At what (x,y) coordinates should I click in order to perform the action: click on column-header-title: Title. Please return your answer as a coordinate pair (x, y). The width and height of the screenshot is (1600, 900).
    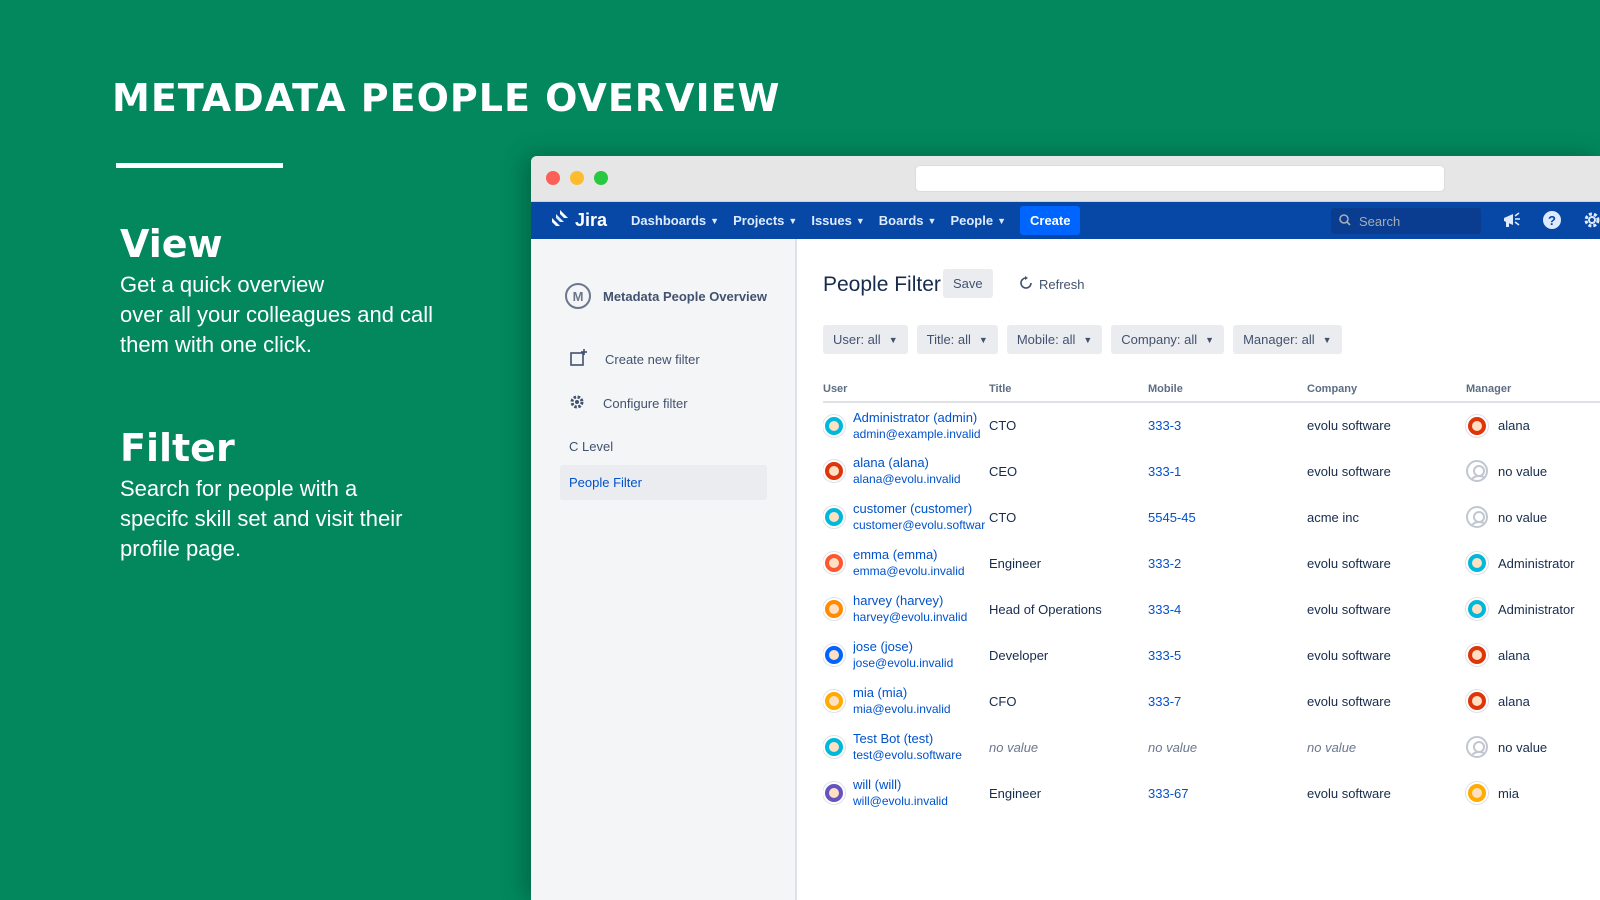
    Looking at the image, I should click on (1068, 391).